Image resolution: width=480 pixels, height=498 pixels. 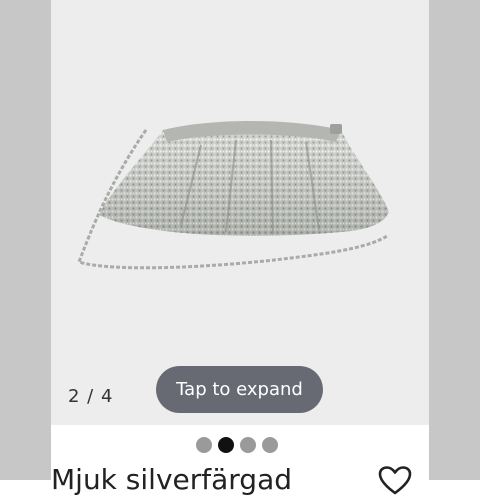 What do you see at coordinates (171, 479) in the screenshot?
I see `product-title: Mjuk silverfärgad` at bounding box center [171, 479].